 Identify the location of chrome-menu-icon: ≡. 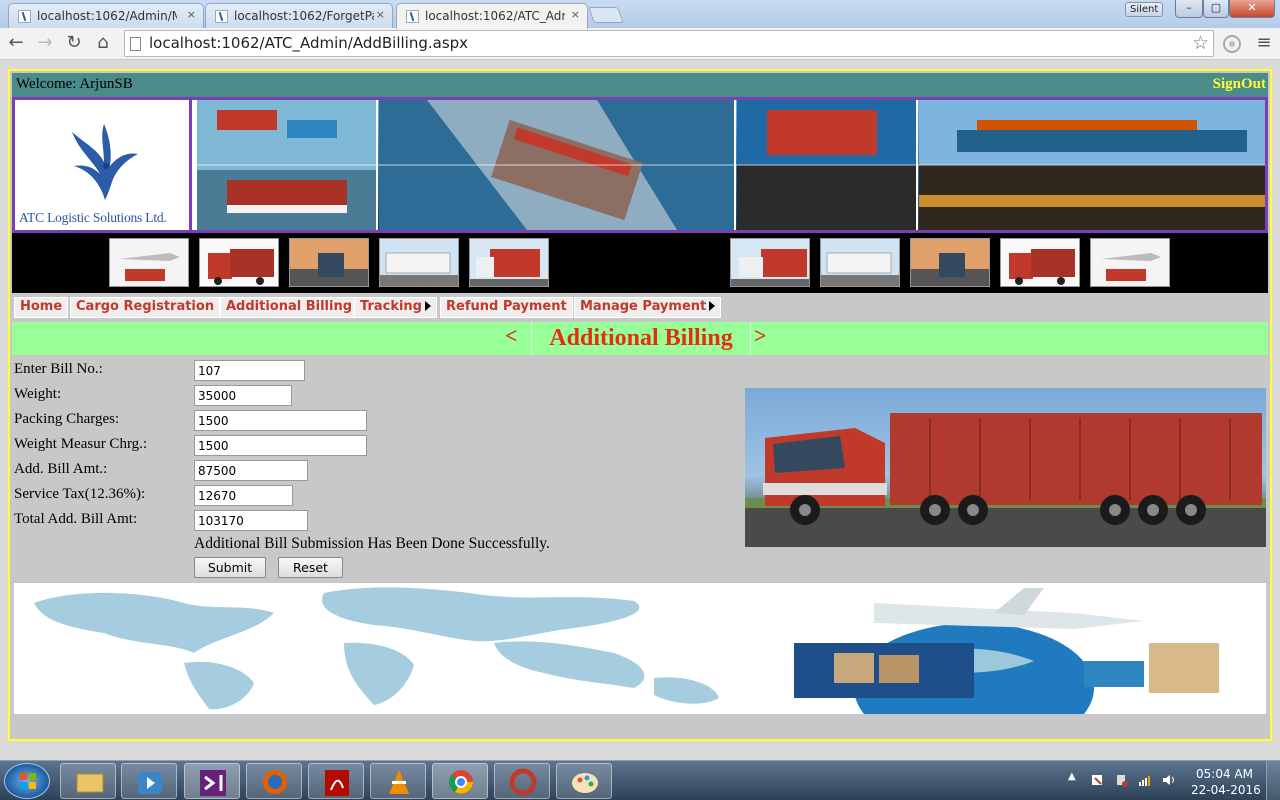
(1264, 44).